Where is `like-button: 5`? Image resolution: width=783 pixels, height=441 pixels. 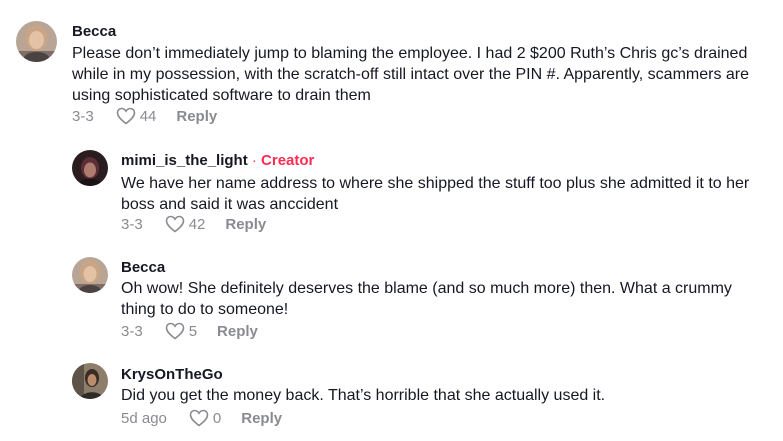
like-button: 5 is located at coordinates (181, 331).